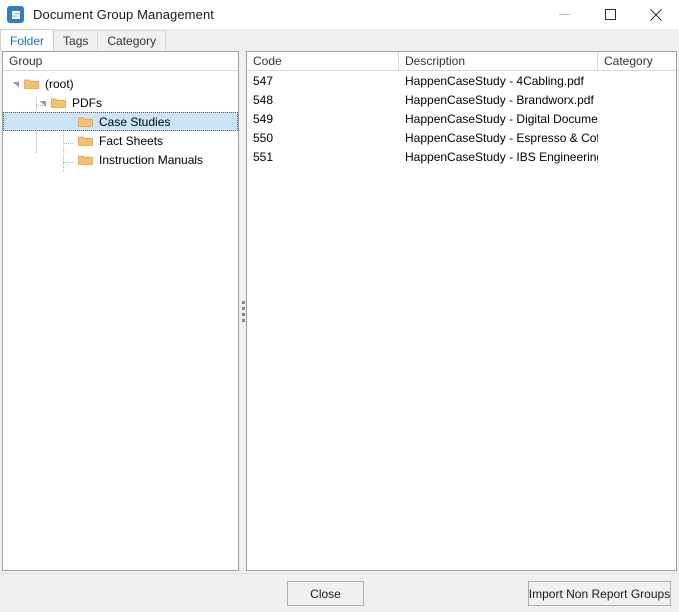 Image resolution: width=679 pixels, height=612 pixels. What do you see at coordinates (27, 40) in the screenshot?
I see `tab-folder: Folder` at bounding box center [27, 40].